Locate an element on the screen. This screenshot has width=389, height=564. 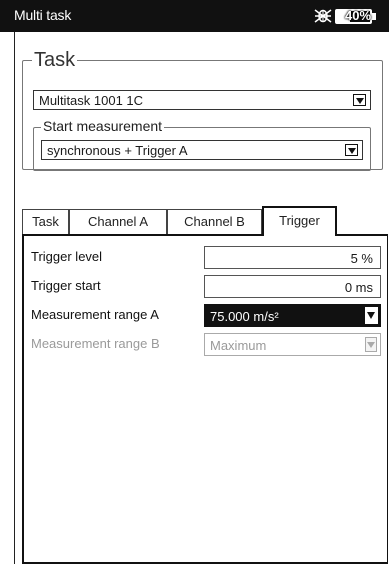
measurement-range-b-value: Maximum is located at coordinates (238, 345).